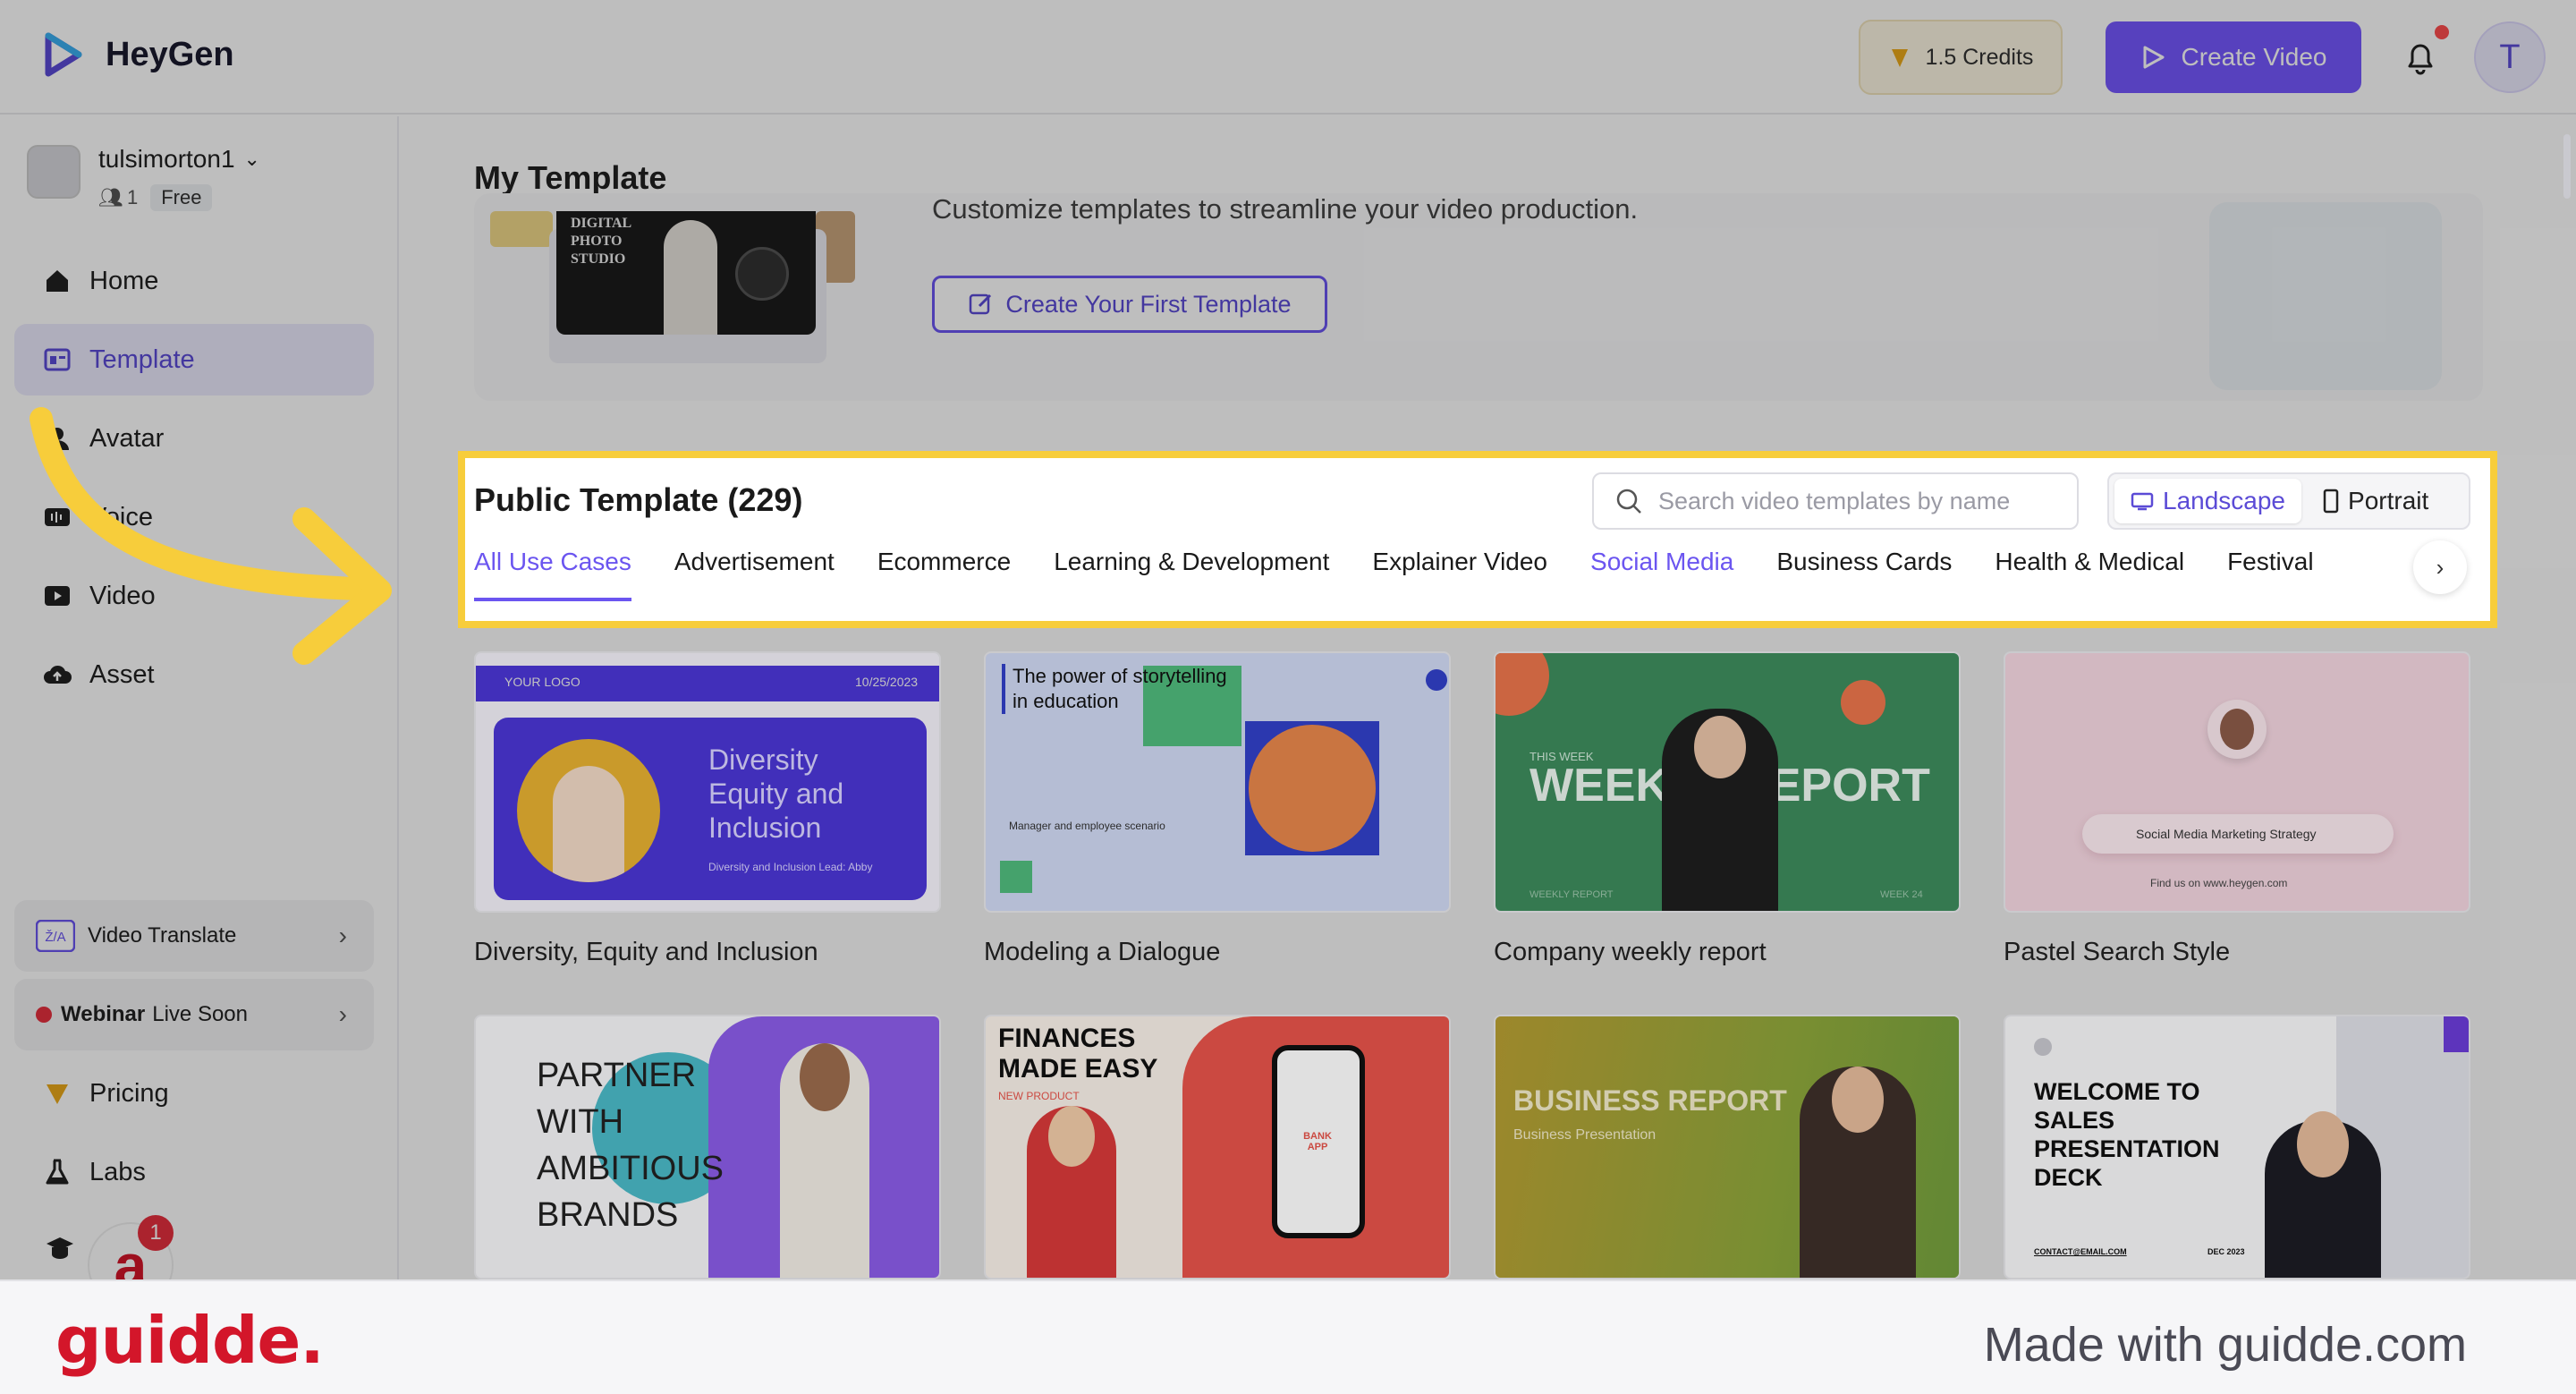 Image resolution: width=2576 pixels, height=1394 pixels. What do you see at coordinates (2089, 574) in the screenshot?
I see `tab-health-medical: Health & Medical` at bounding box center [2089, 574].